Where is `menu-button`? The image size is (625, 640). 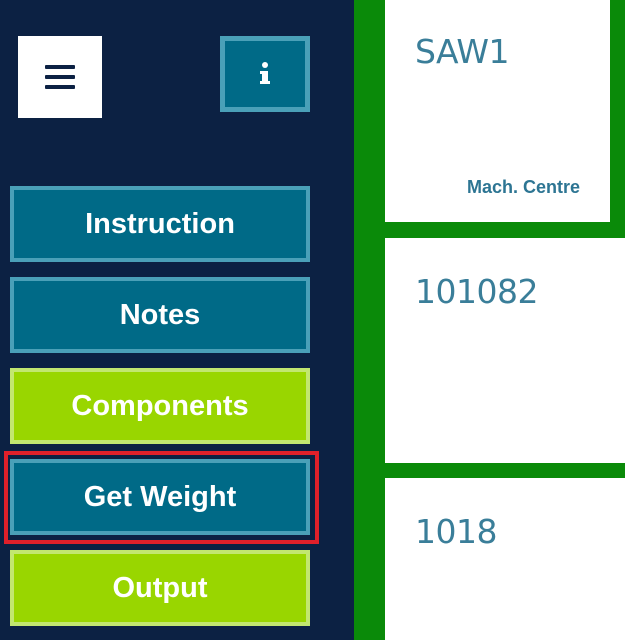
menu-button is located at coordinates (60, 77).